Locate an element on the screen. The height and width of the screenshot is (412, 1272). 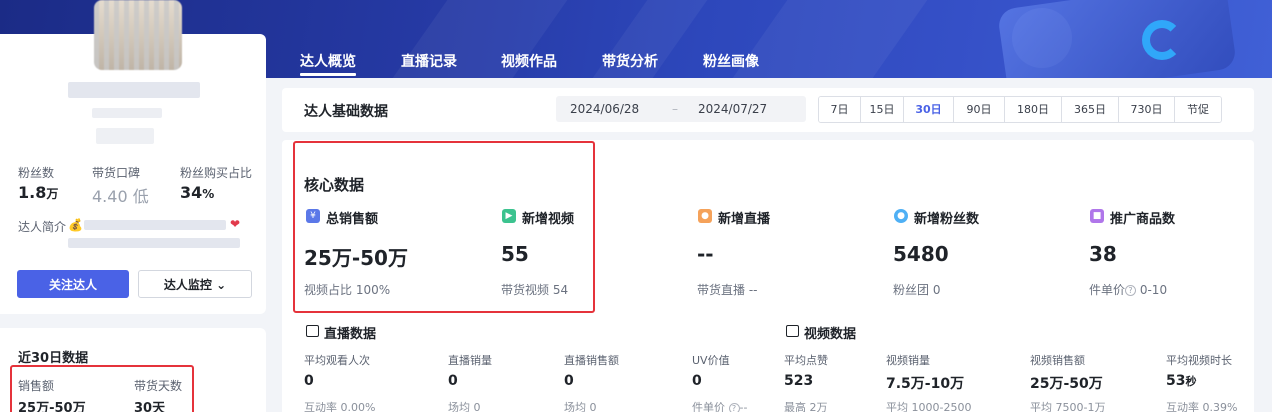
basic-data-title: 达人基础数据 is located at coordinates (346, 112).